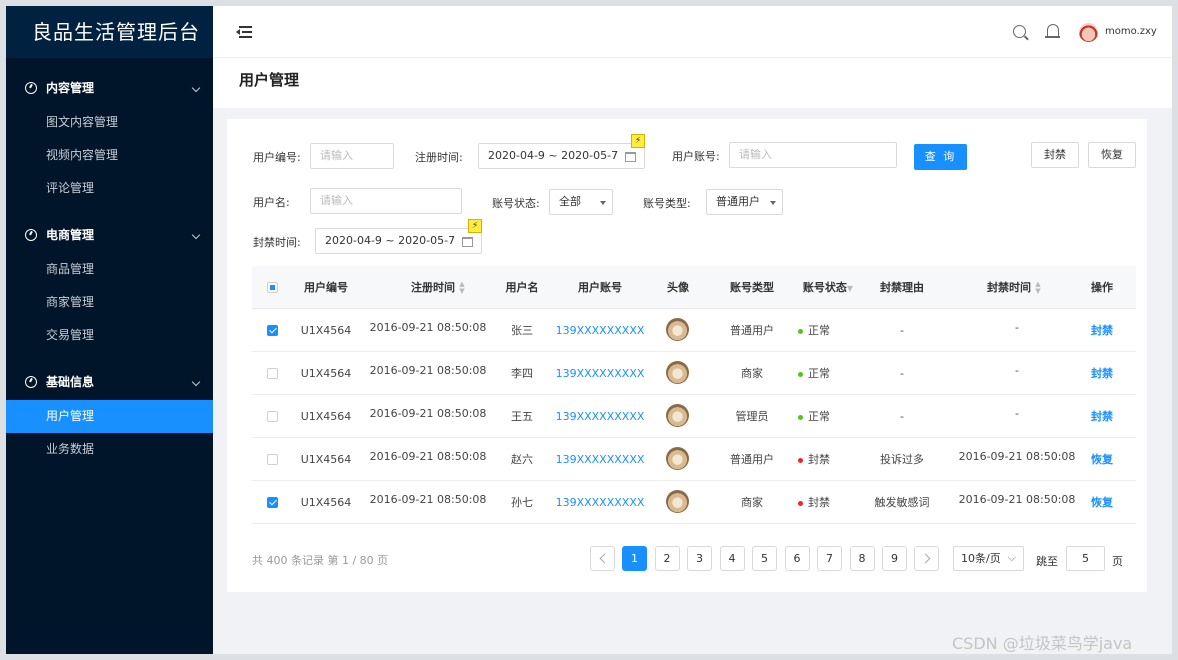 The image size is (1178, 660). Describe the element at coordinates (902, 287) in the screenshot. I see `col-ban-reason: 封禁理由` at that location.